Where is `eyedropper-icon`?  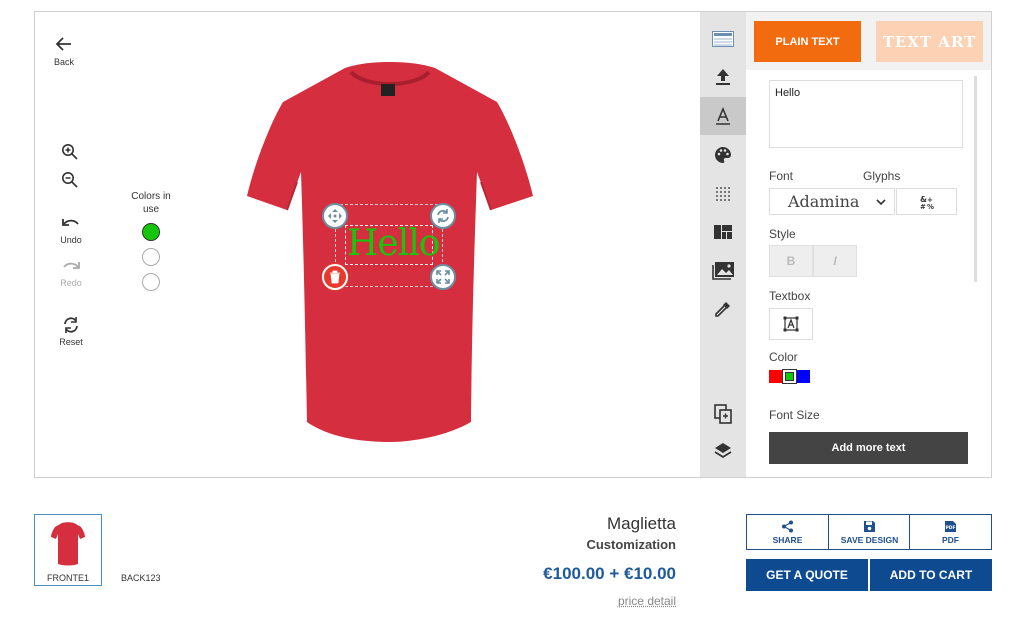
eyedropper-icon is located at coordinates (722, 309).